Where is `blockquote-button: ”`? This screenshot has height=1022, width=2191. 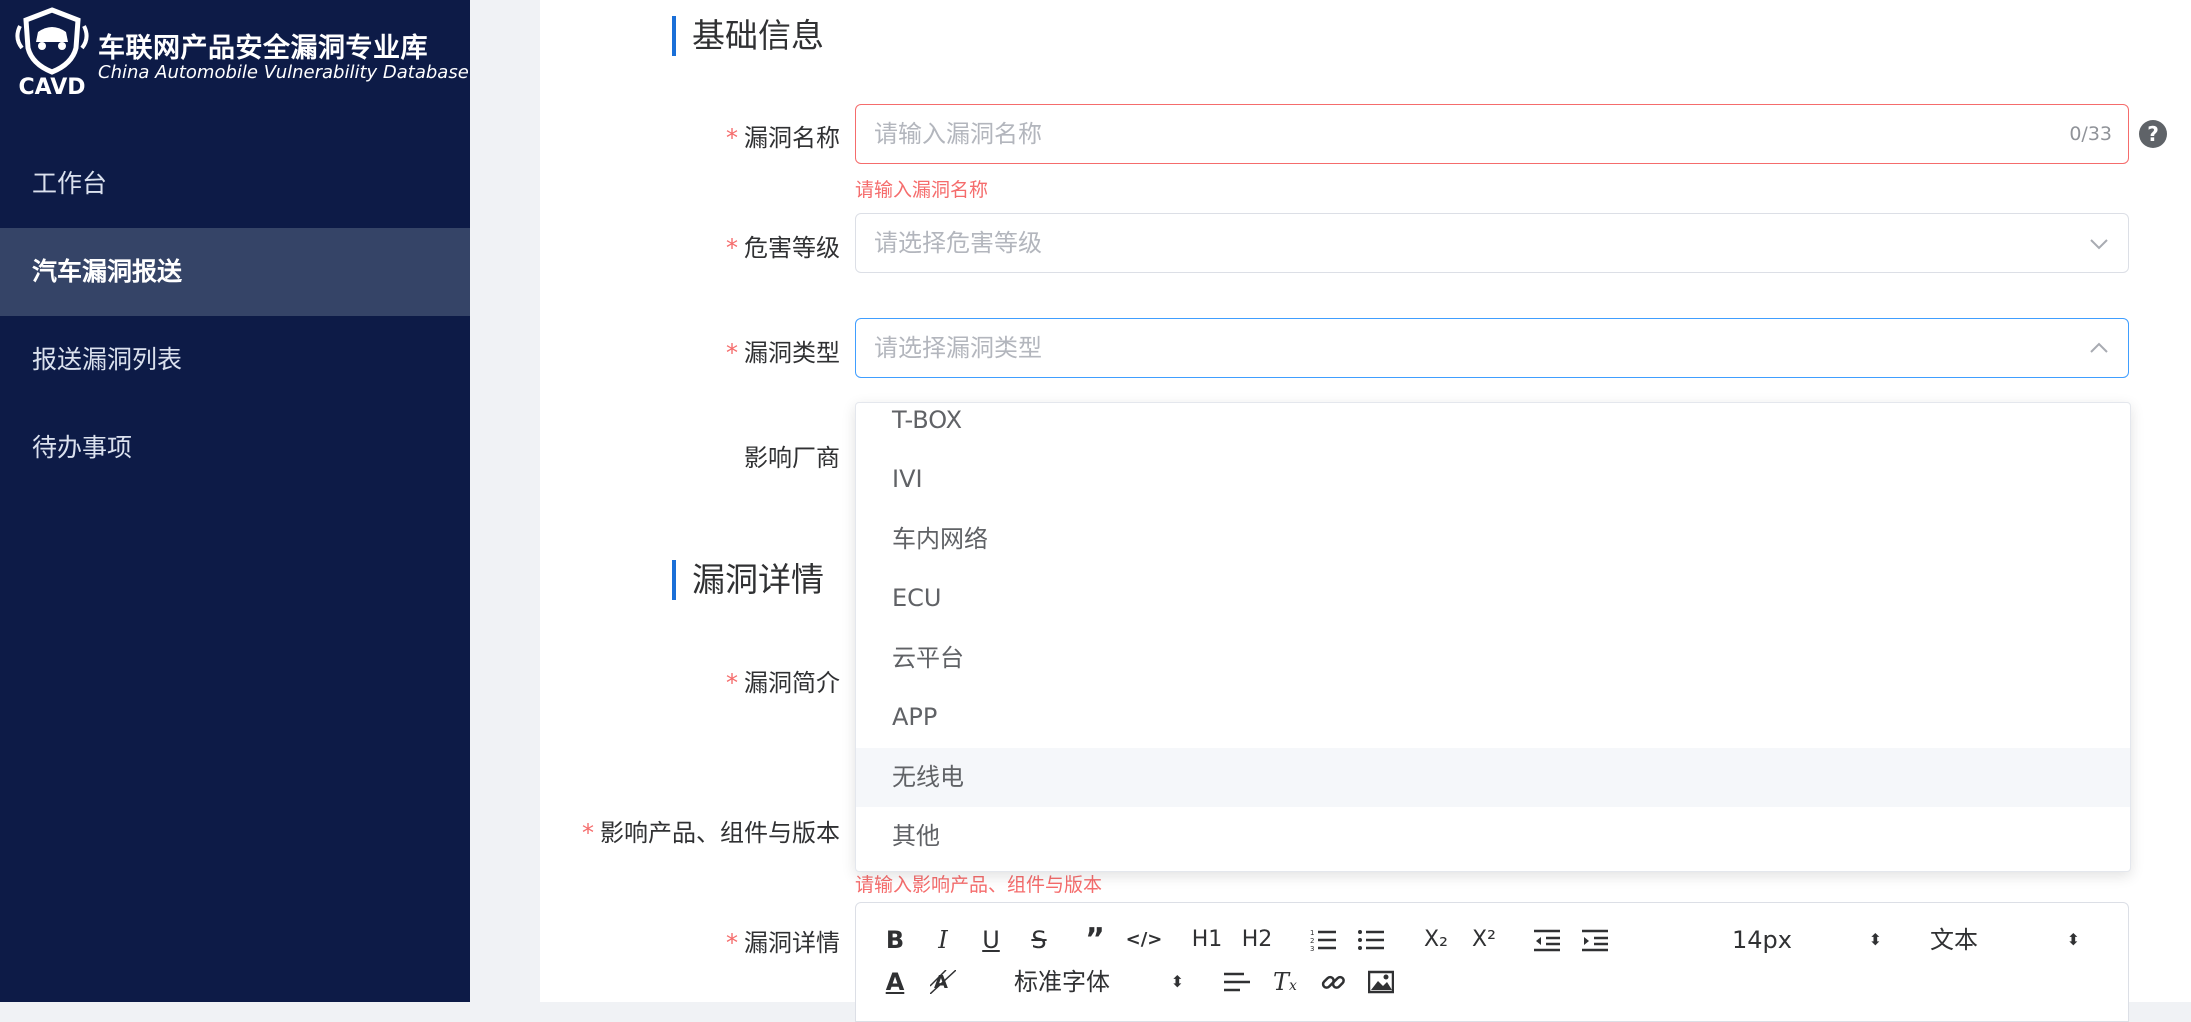
blockquote-button: ” is located at coordinates (1095, 940).